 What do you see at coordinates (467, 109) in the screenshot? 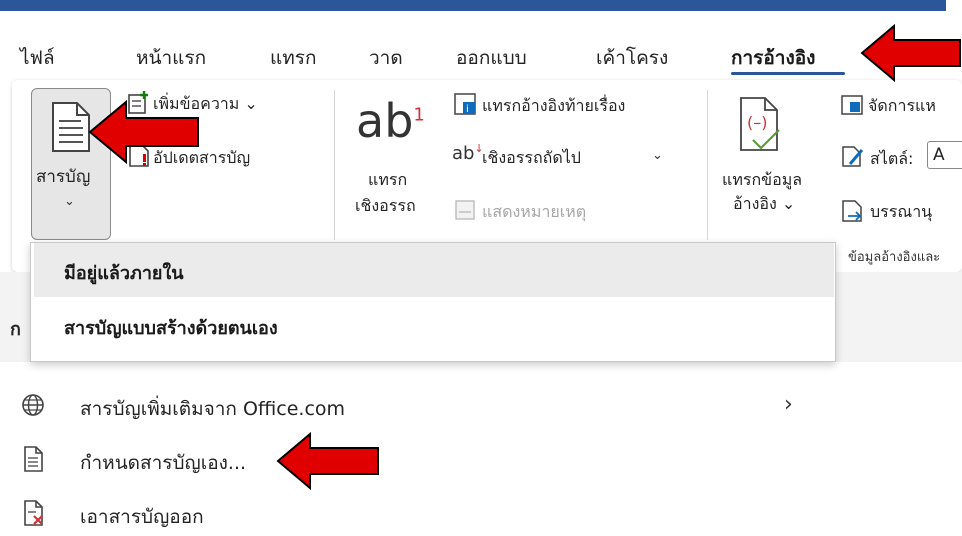
I see `svg-text: i` at bounding box center [467, 109].